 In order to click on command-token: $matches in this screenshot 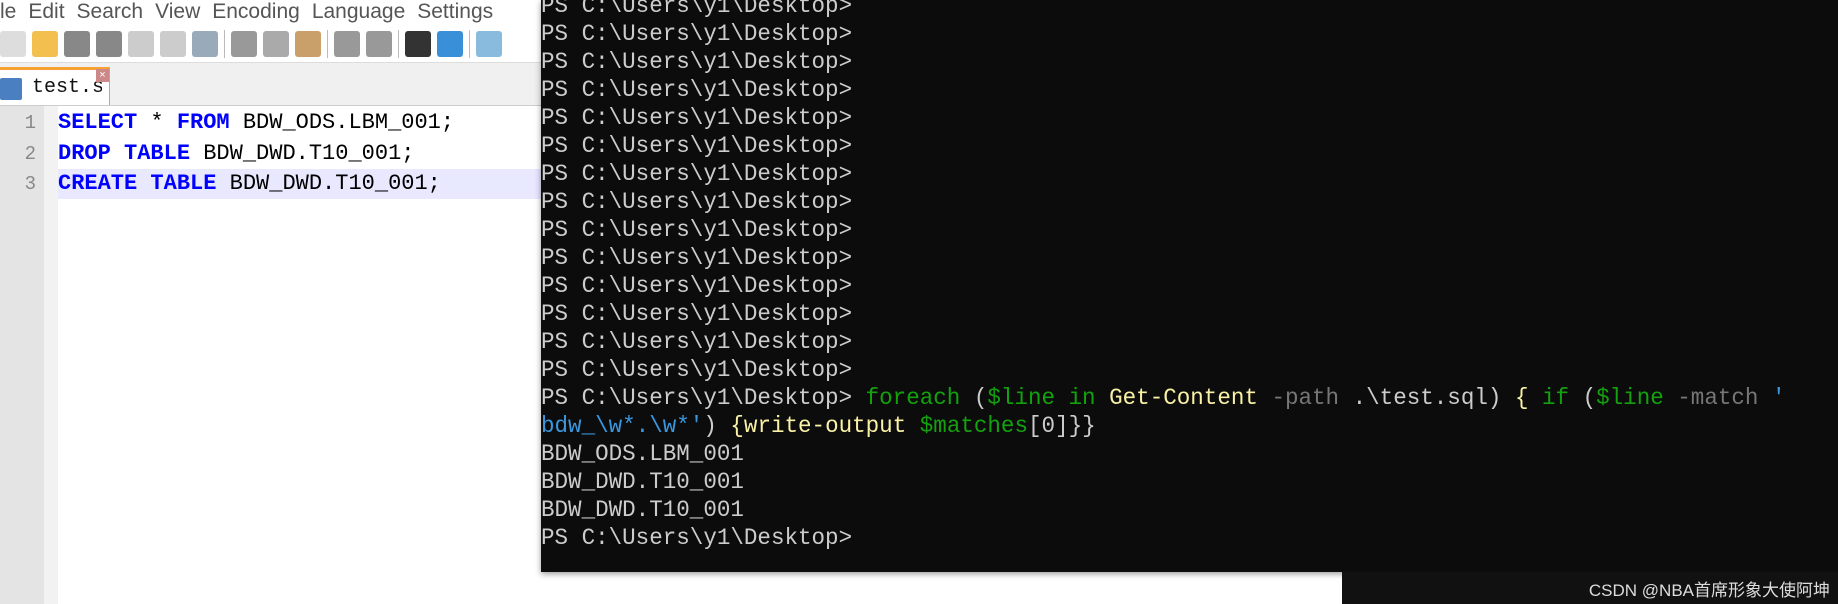, I will do `click(967, 426)`.